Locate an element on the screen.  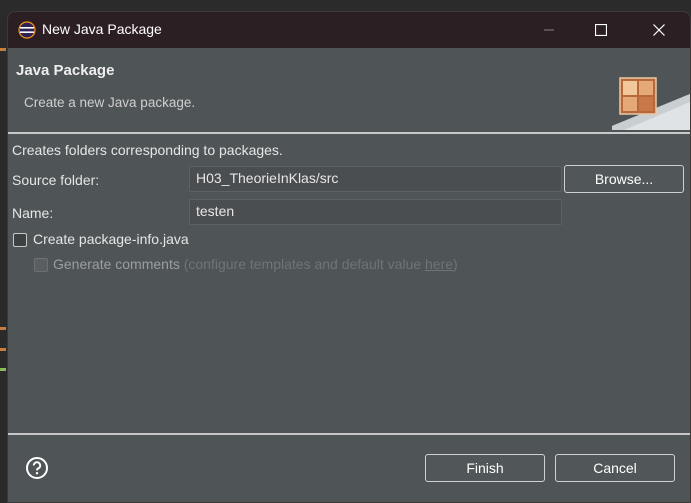
generate-comments-label: Generate comments is located at coordinates (116, 264).